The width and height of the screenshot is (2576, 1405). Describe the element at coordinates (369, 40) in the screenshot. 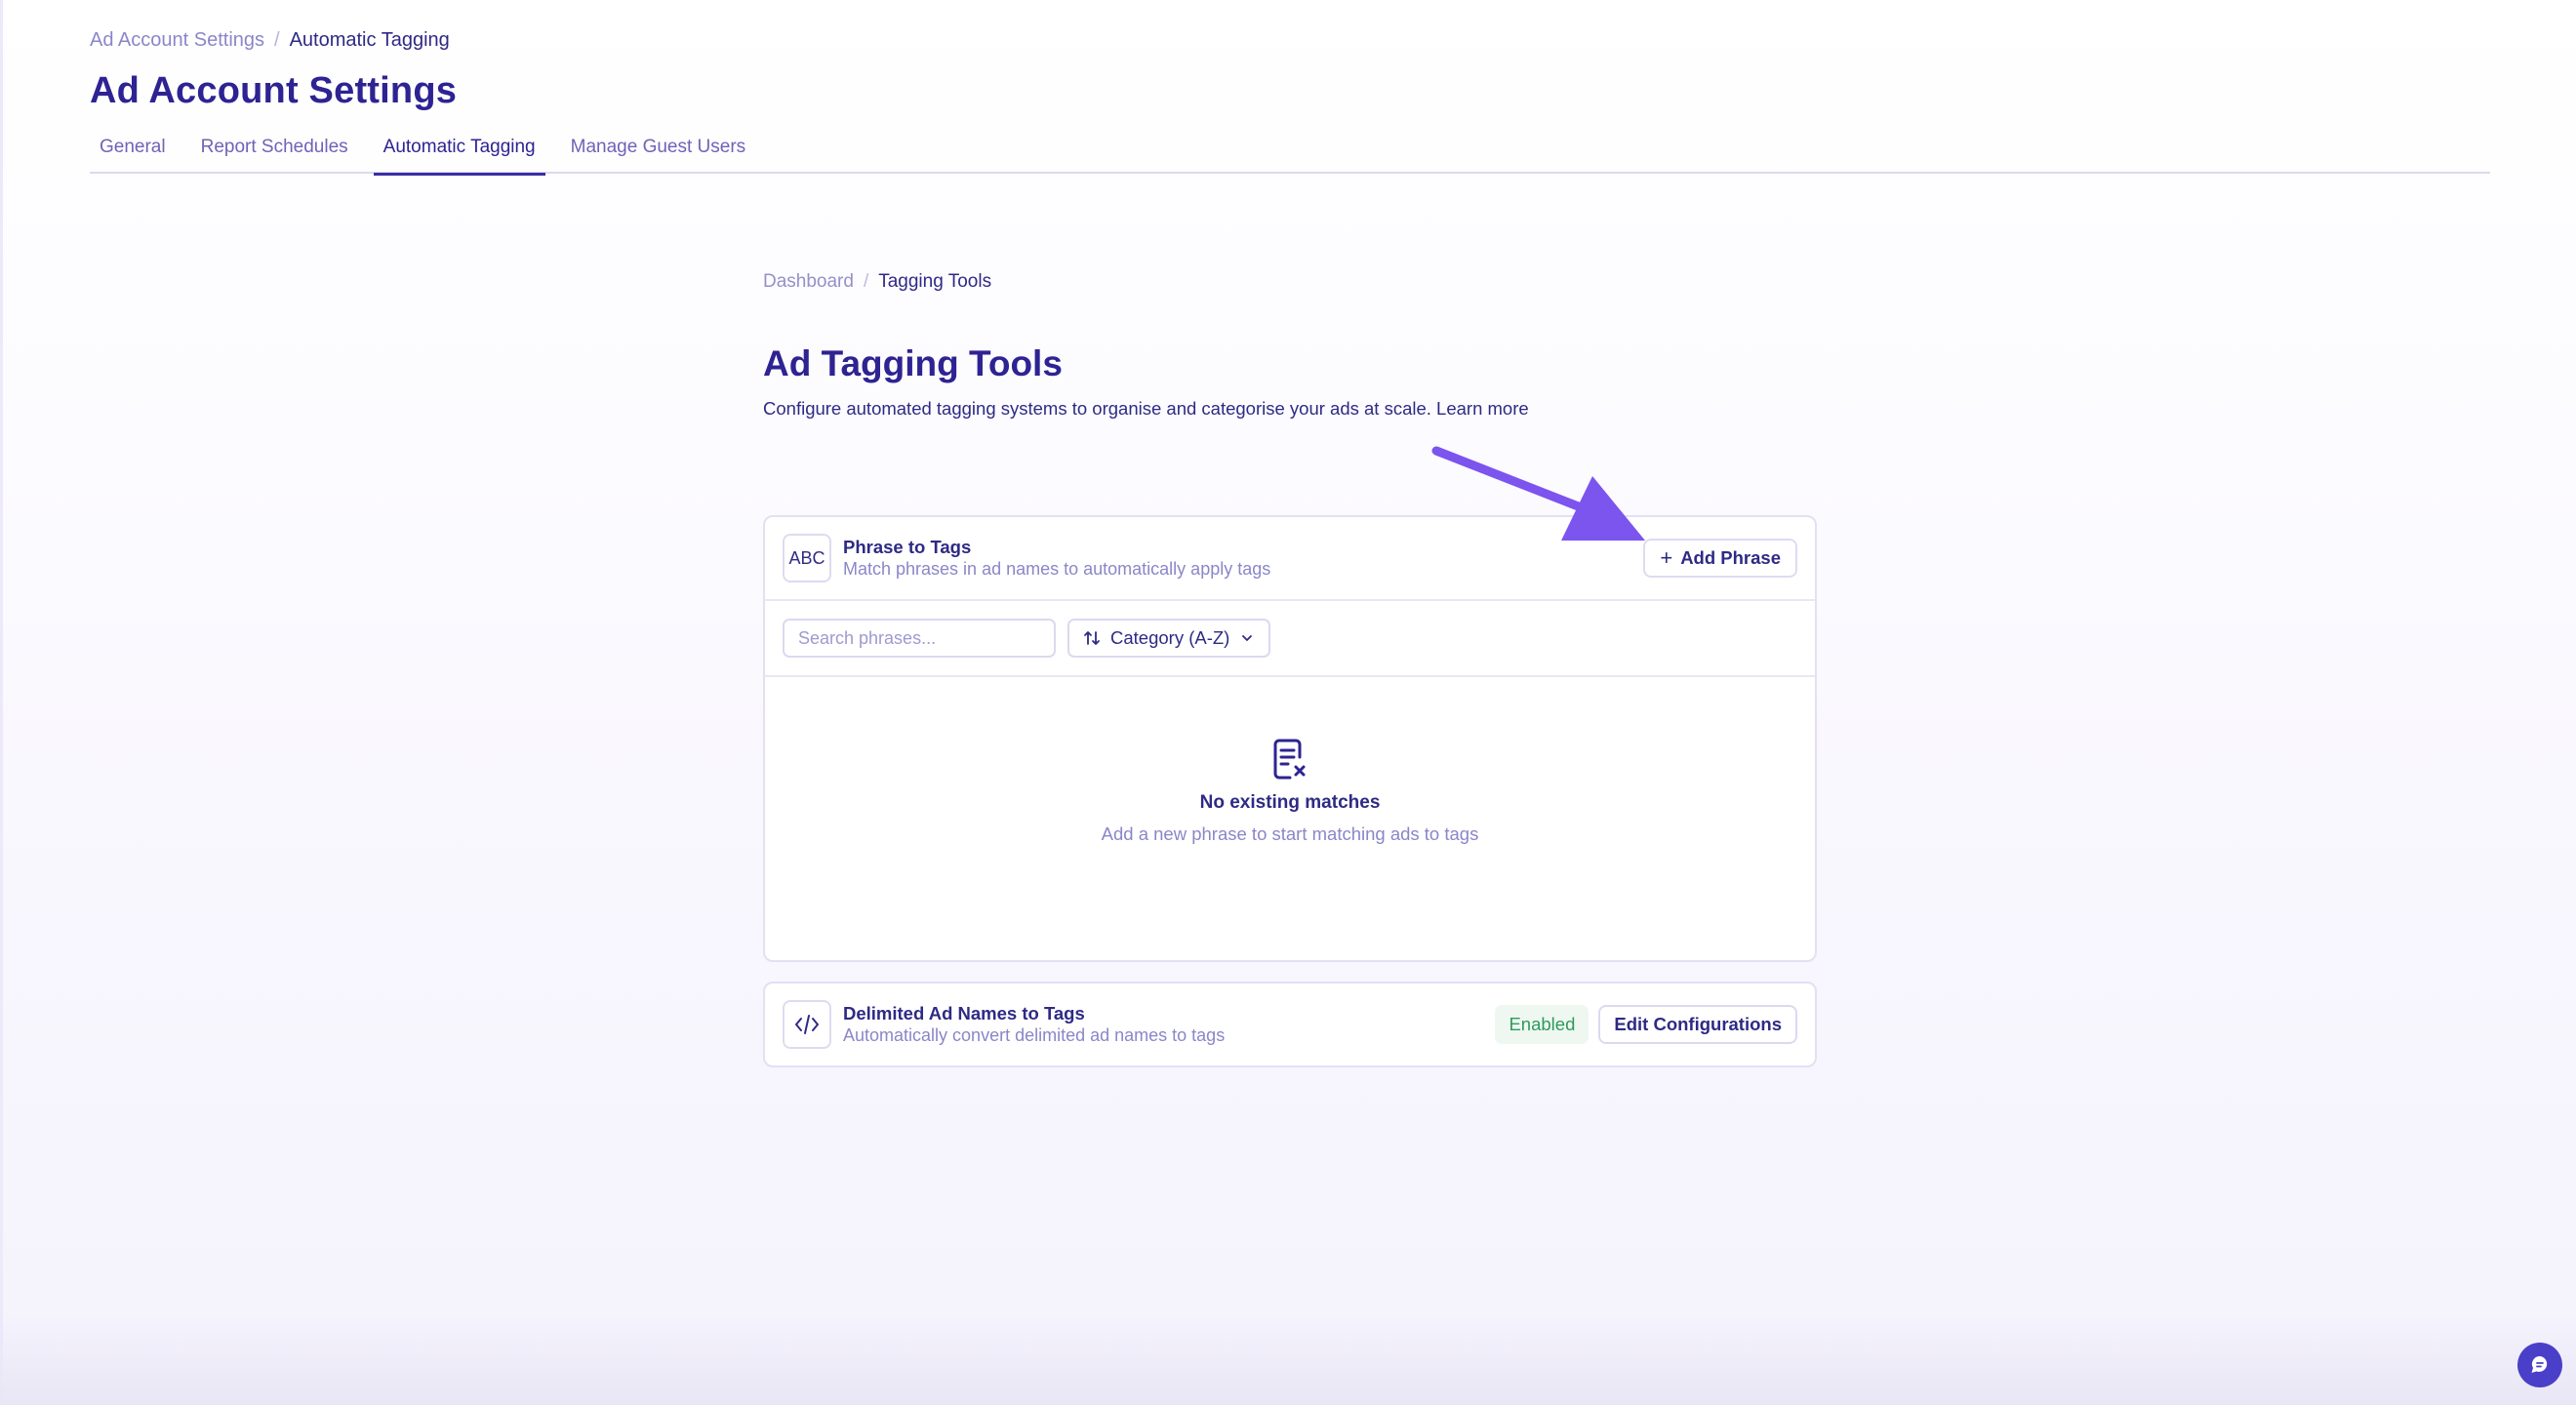

I see `breadcrumb-current: Automatic Tagging` at that location.